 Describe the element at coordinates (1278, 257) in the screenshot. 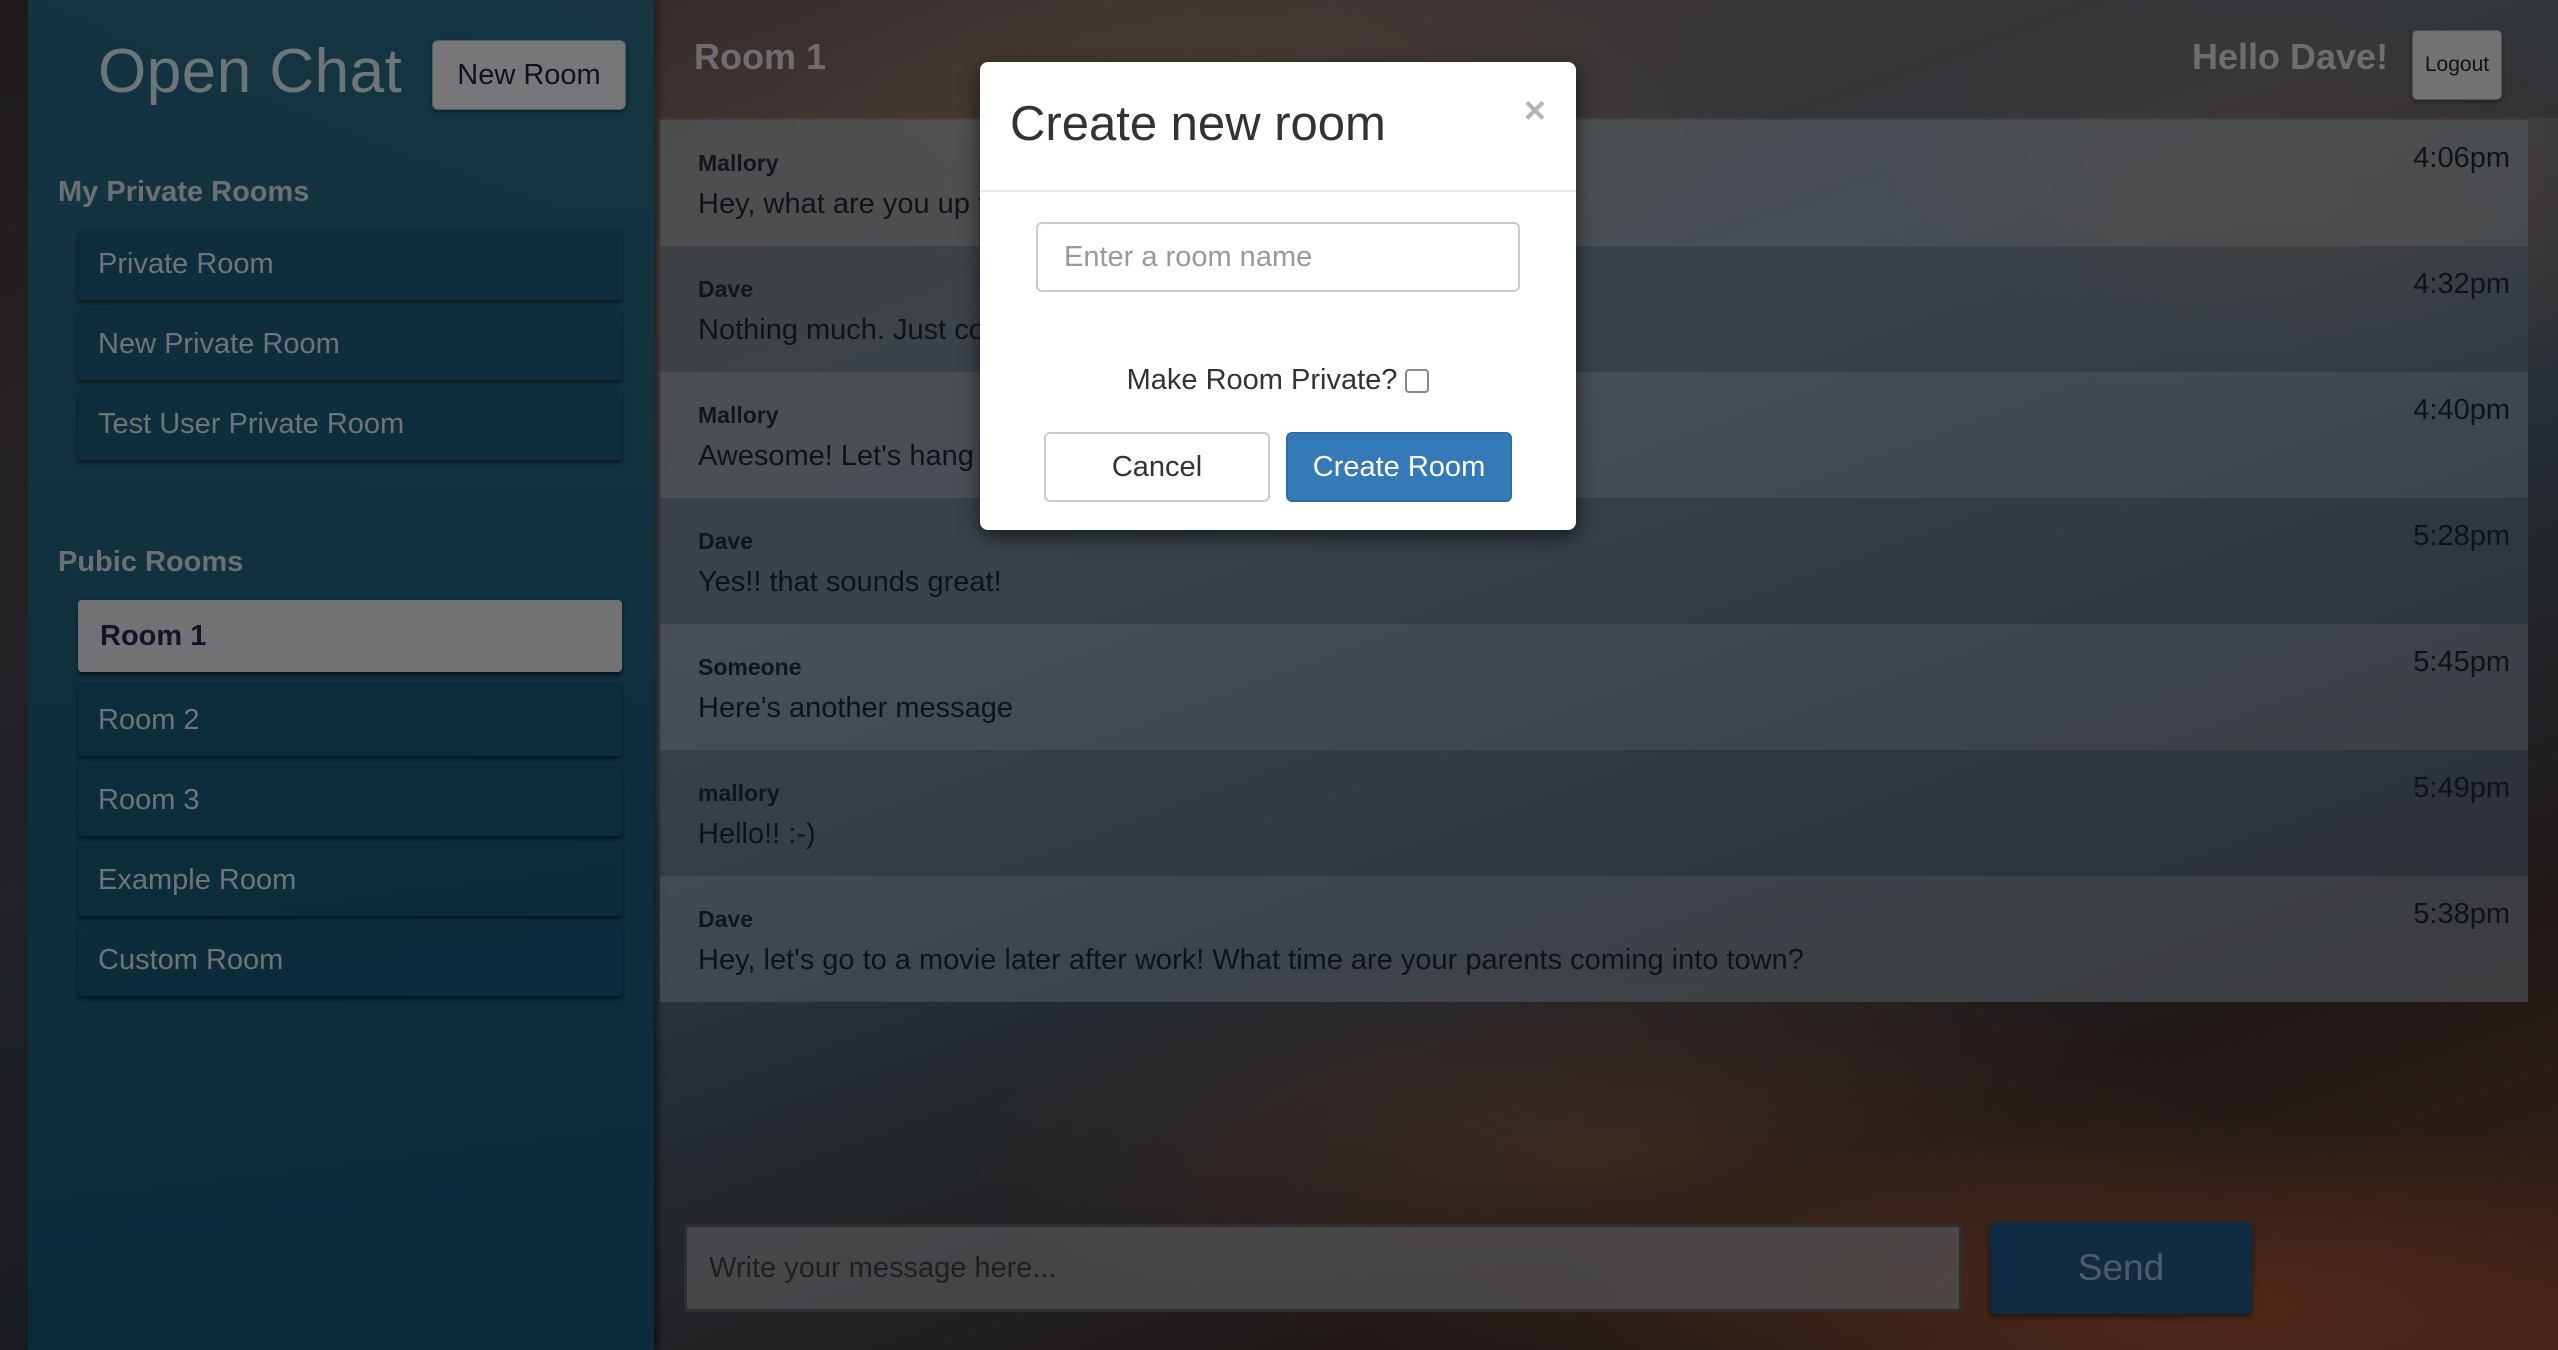

I see `room-name-input: Enter a room name` at that location.